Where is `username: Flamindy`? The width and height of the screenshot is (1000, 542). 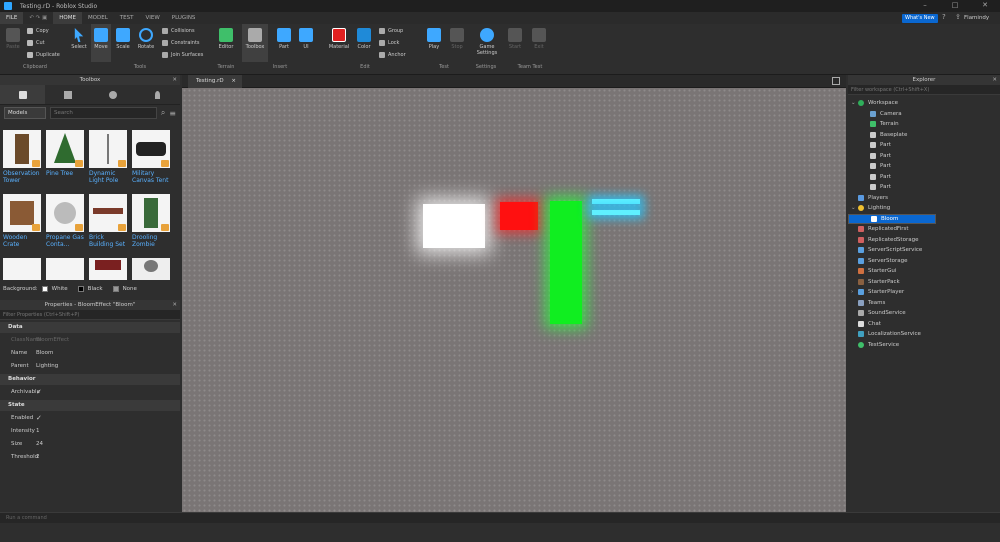 username: Flamindy is located at coordinates (976, 18).